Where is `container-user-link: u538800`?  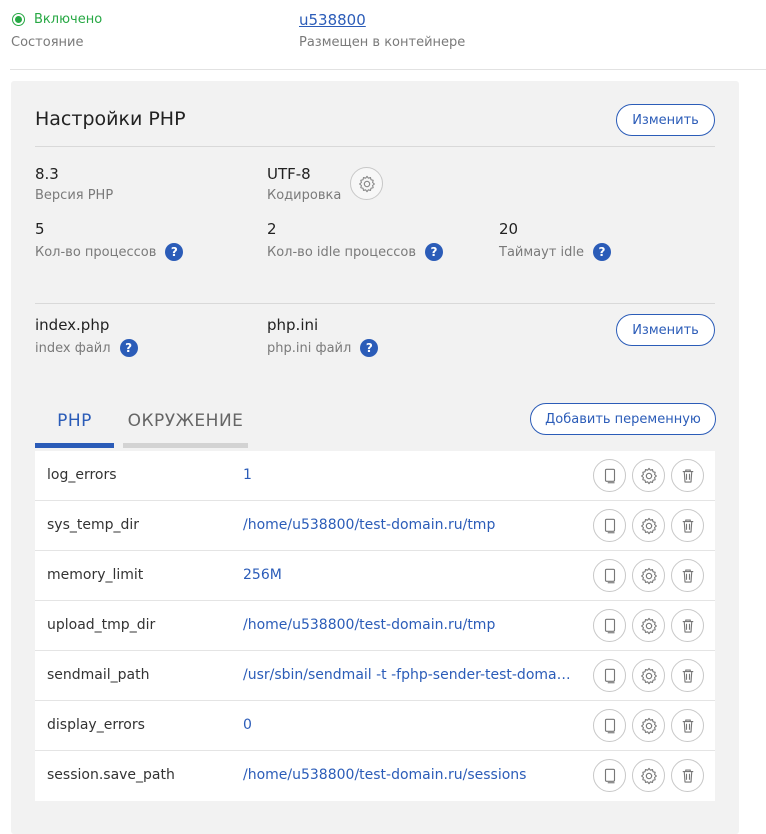
container-user-link: u538800 is located at coordinates (332, 20).